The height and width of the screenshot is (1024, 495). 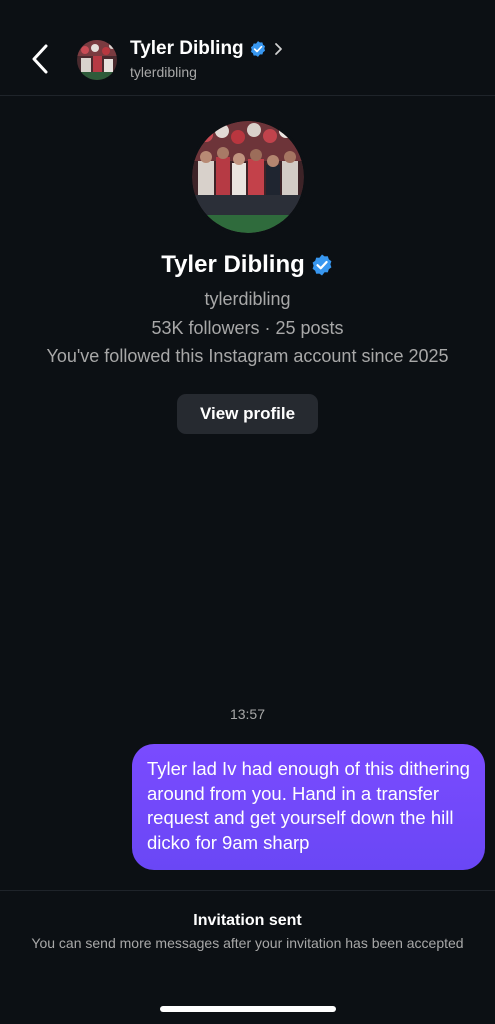 I want to click on profile-avatar, so click(x=247, y=177).